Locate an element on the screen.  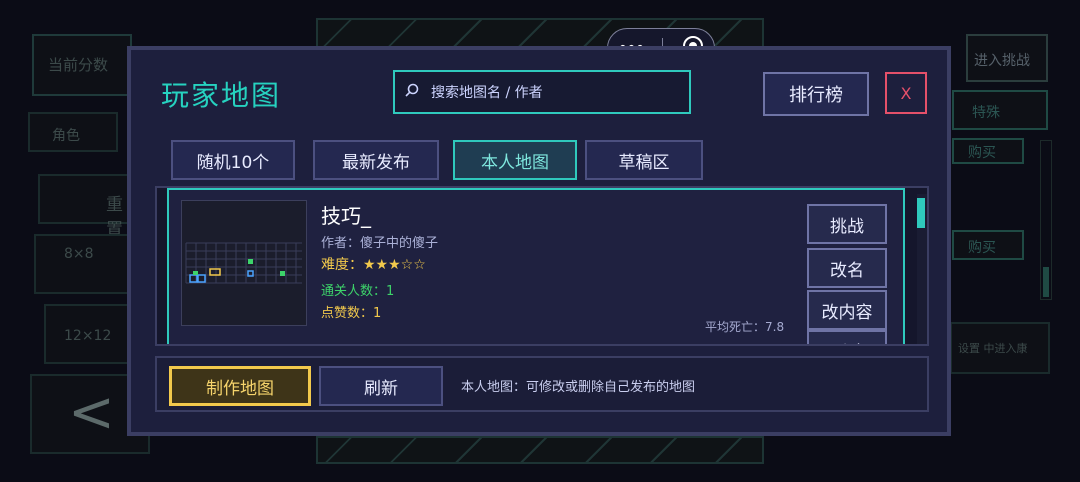
list-scrollbar is located at coordinates (922, 269).